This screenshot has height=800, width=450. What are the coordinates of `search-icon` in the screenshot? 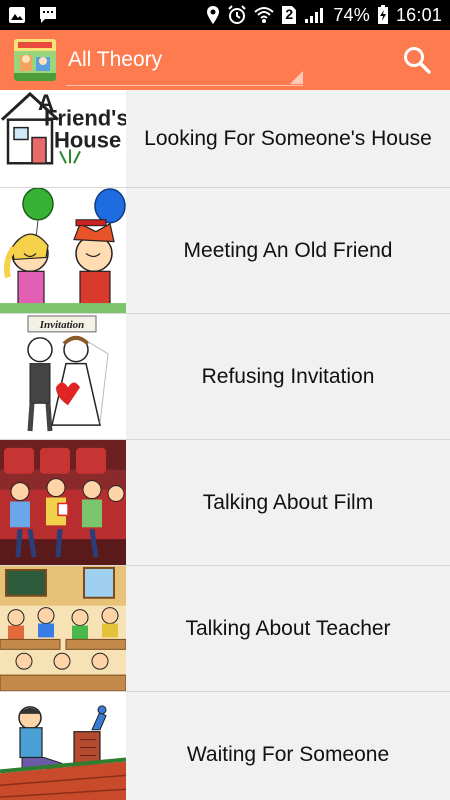 It's located at (417, 60).